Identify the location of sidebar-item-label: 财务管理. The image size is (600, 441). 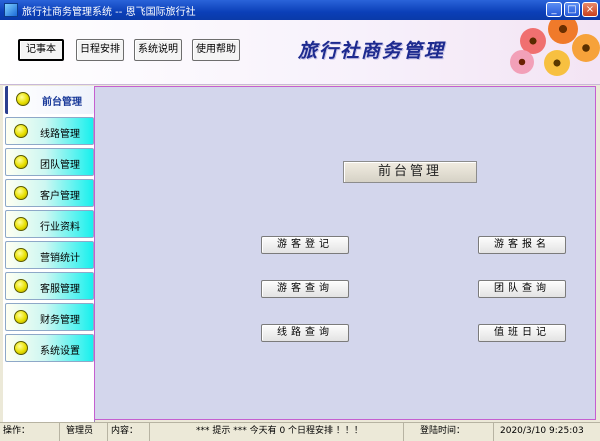
(60, 320).